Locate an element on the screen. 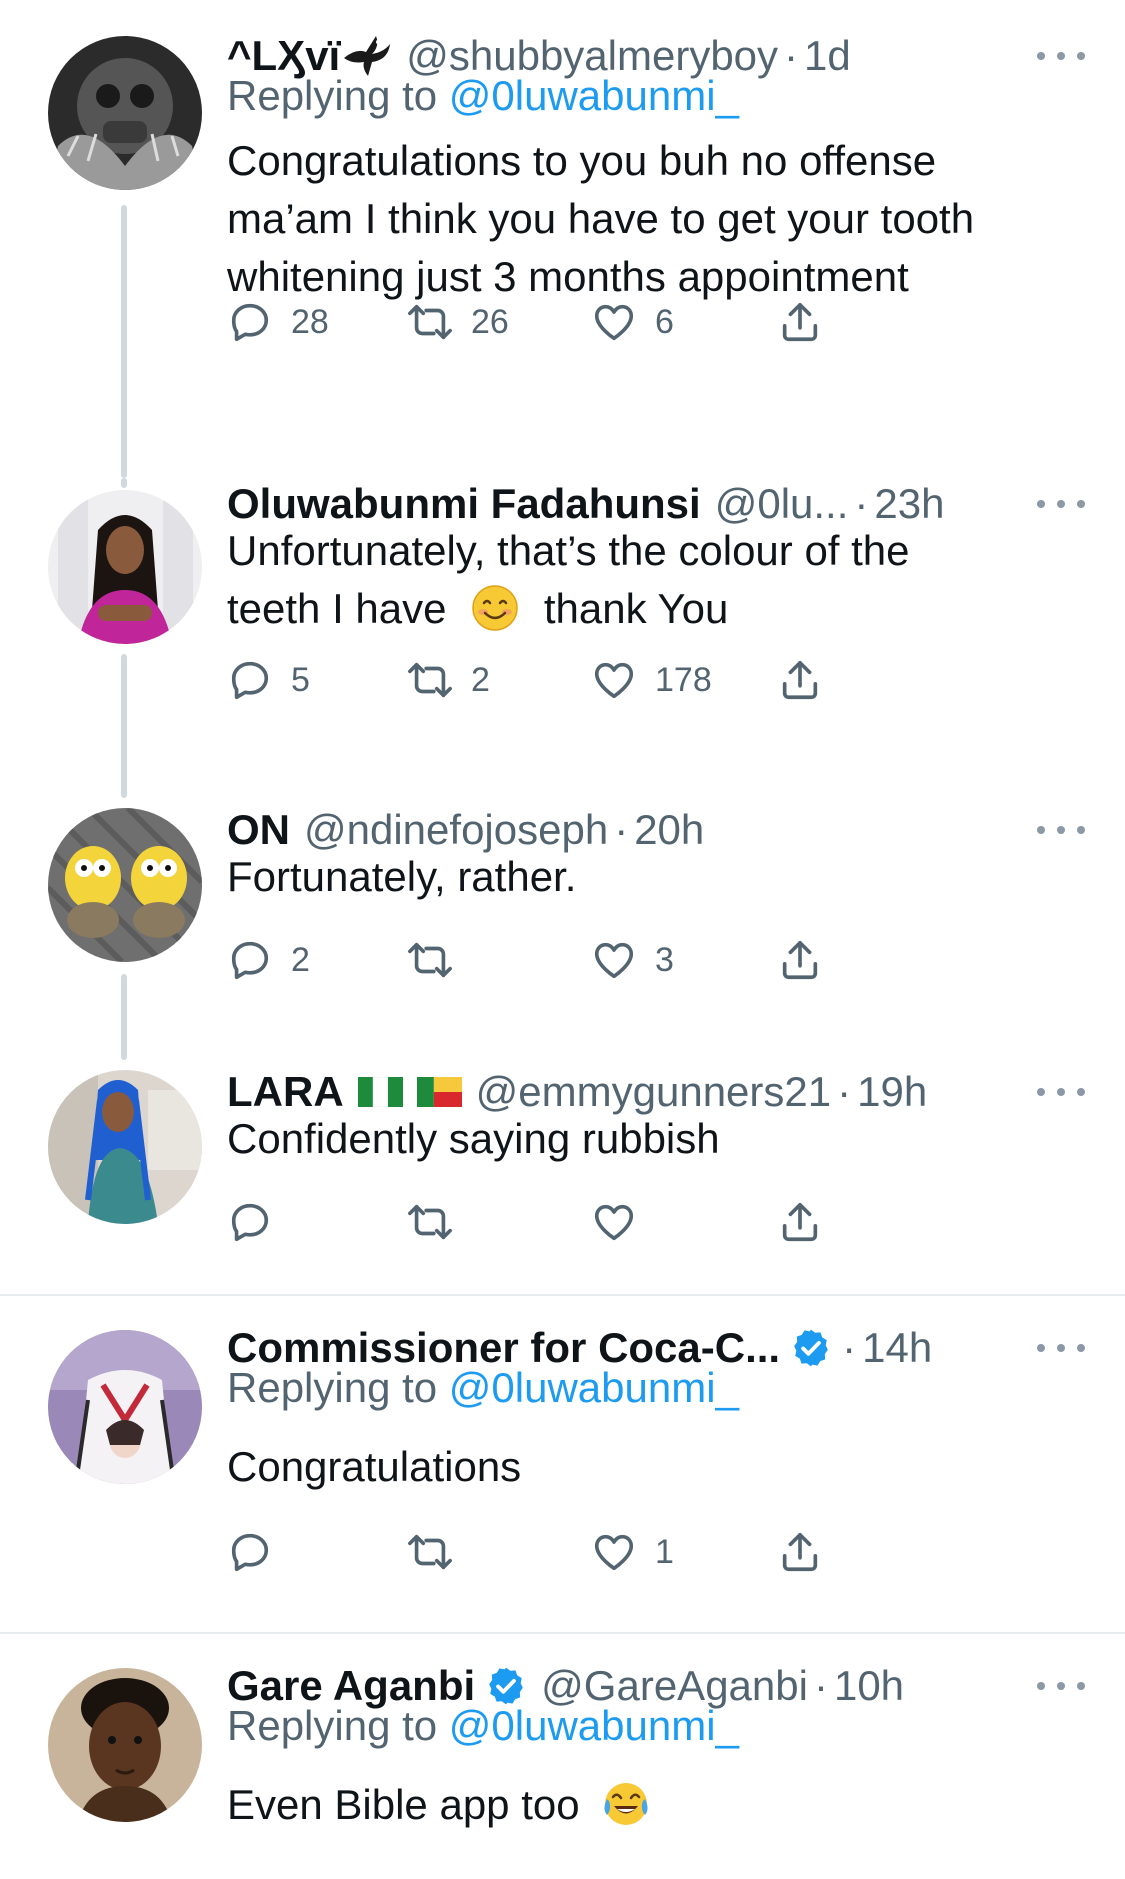 The image size is (1125, 1879). tweet-text-line: Fortunately, rather. is located at coordinates (402, 876).